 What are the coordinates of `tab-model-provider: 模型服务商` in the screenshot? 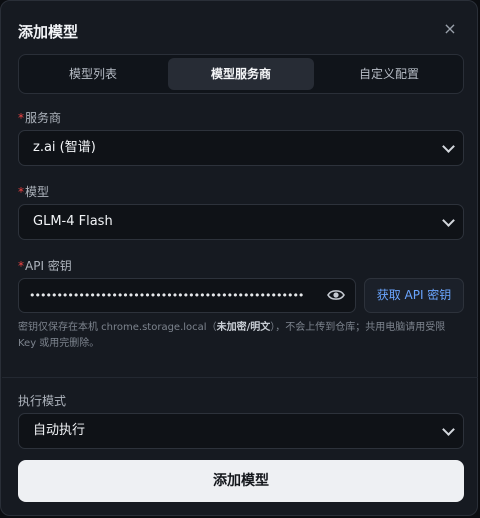 It's located at (241, 74).